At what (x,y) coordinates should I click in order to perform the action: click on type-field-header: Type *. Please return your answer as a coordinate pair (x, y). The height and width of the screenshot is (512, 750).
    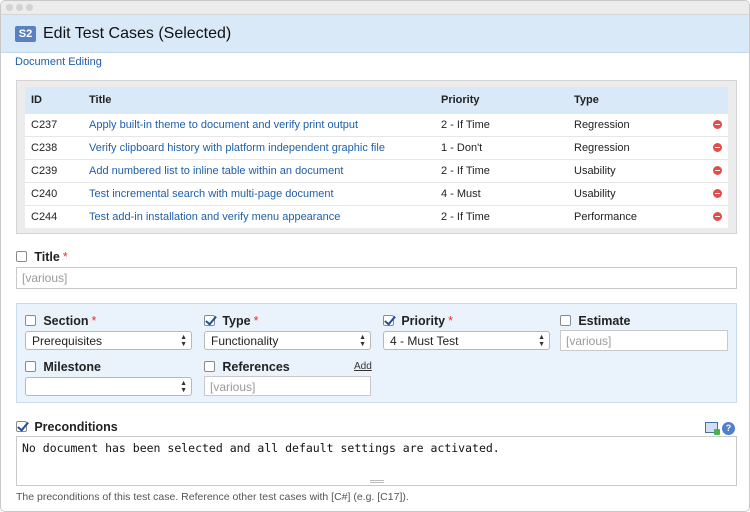
    Looking at the image, I should click on (231, 320).